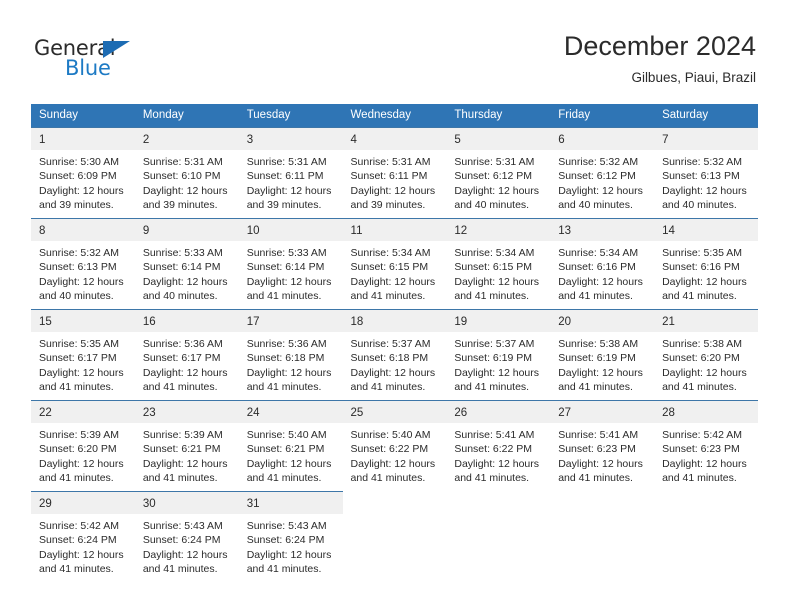 The height and width of the screenshot is (612, 792). Describe the element at coordinates (83, 411) in the screenshot. I see `day-number-band: 22` at that location.